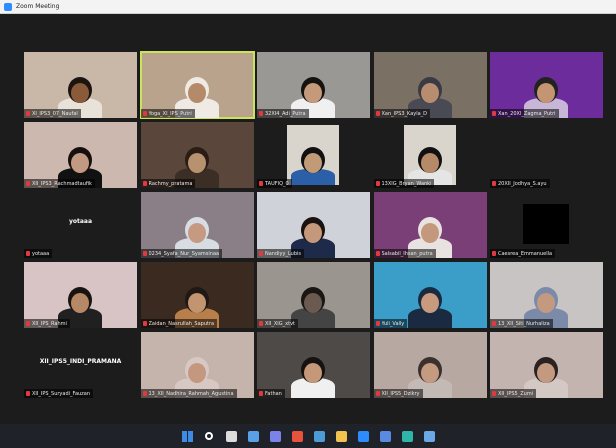 Image resolution: width=616 pixels, height=448 pixels. What do you see at coordinates (274, 183) in the screenshot?
I see `participant-name-bar: TAUFIQ_0` at bounding box center [274, 183].